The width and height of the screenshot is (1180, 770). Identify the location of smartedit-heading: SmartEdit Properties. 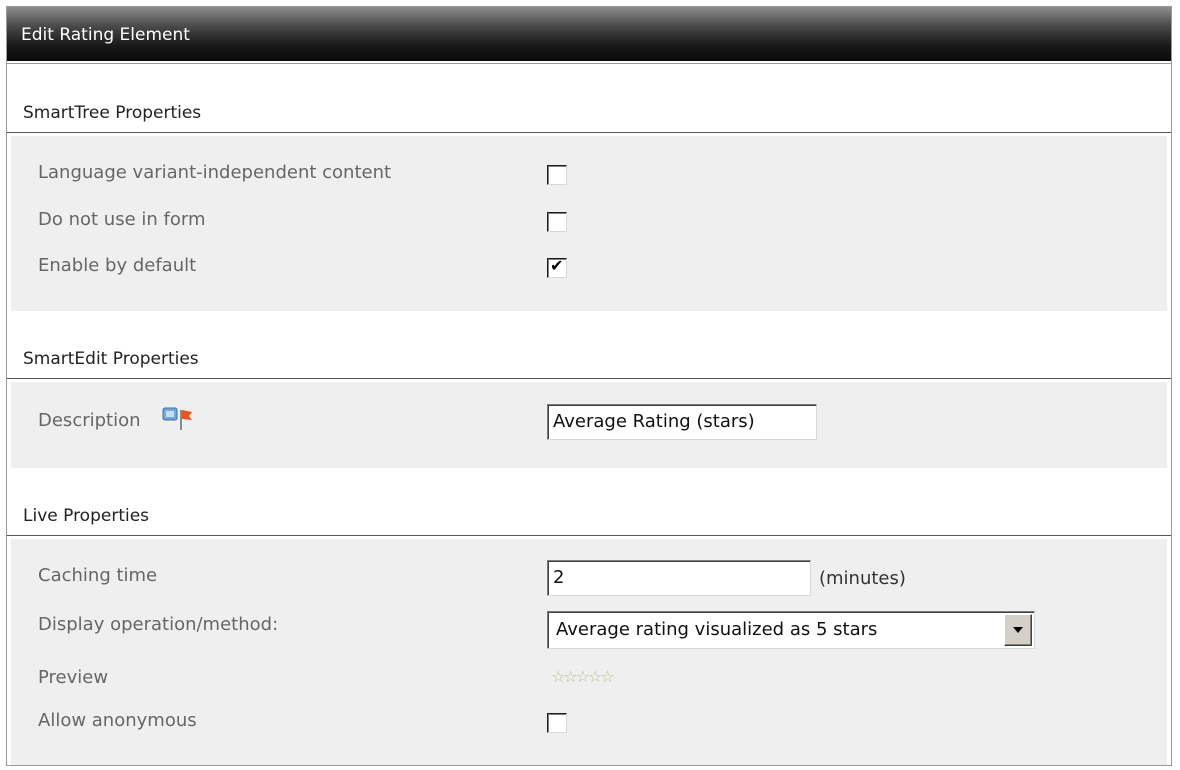
(589, 364).